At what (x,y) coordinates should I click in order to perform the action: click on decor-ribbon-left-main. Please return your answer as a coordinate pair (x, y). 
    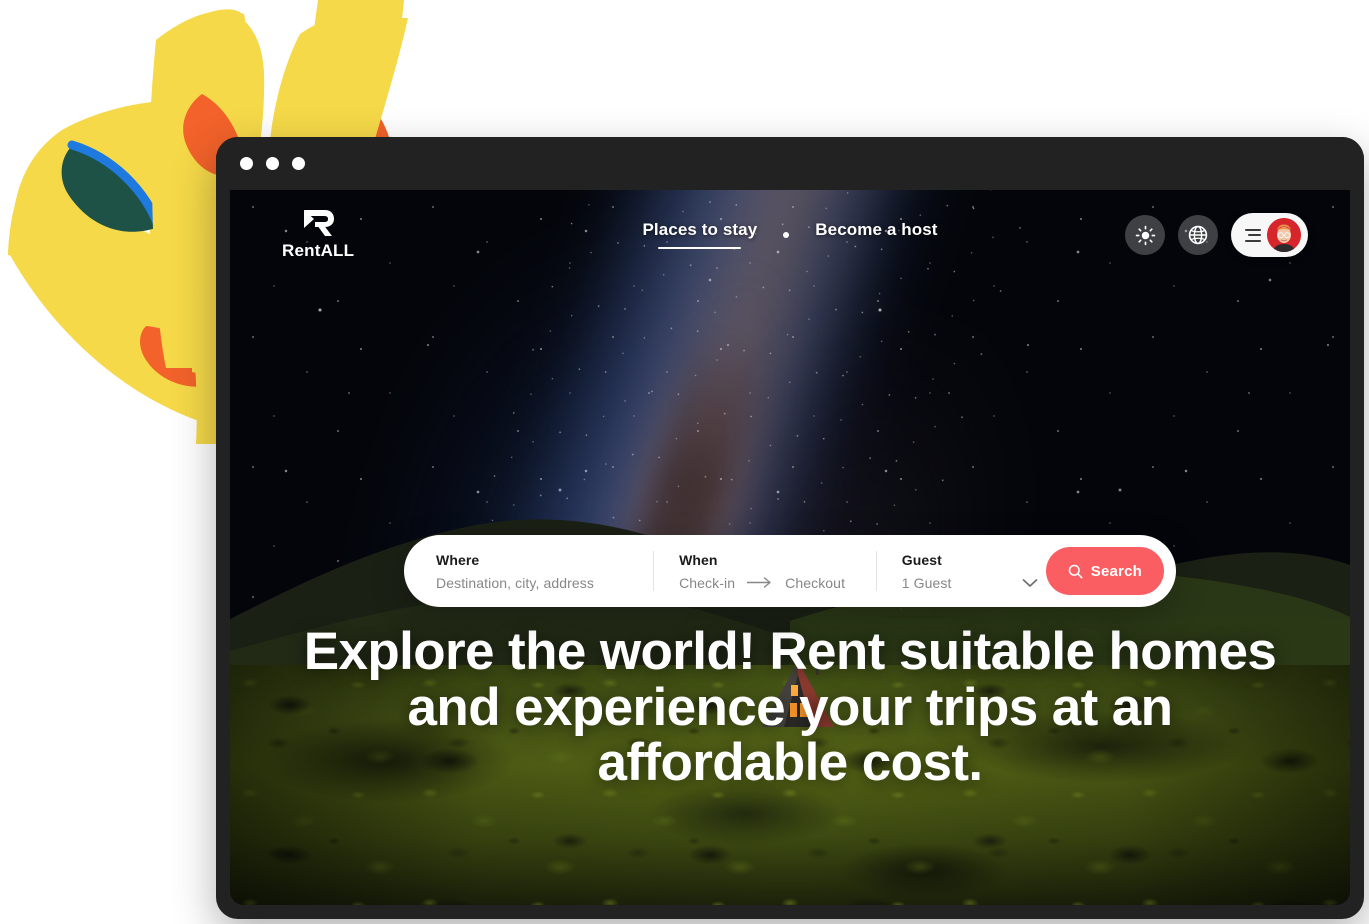
    Looking at the image, I should click on (125, 181).